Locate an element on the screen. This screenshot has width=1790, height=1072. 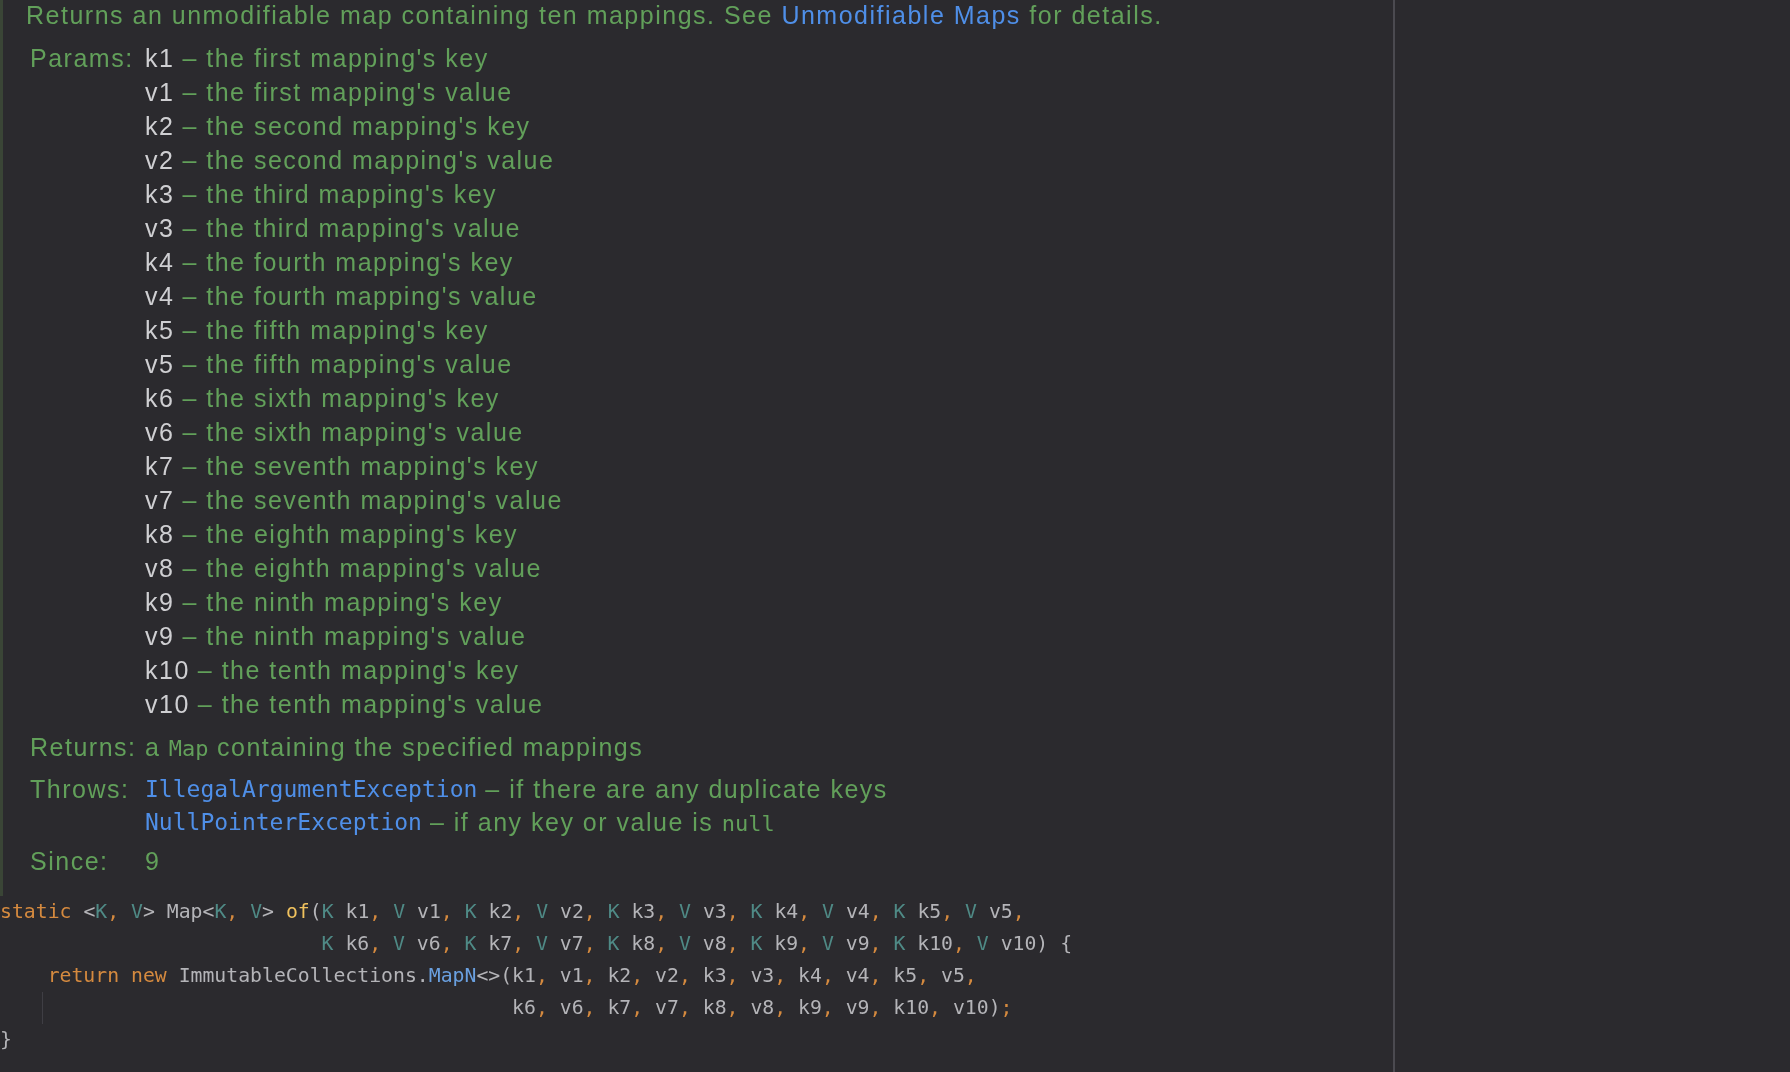
param-name: k9 is located at coordinates (160, 602).